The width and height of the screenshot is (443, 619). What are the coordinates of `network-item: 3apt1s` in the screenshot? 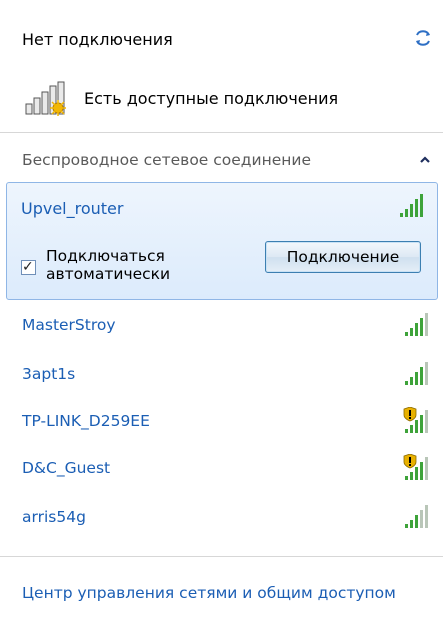 It's located at (227, 374).